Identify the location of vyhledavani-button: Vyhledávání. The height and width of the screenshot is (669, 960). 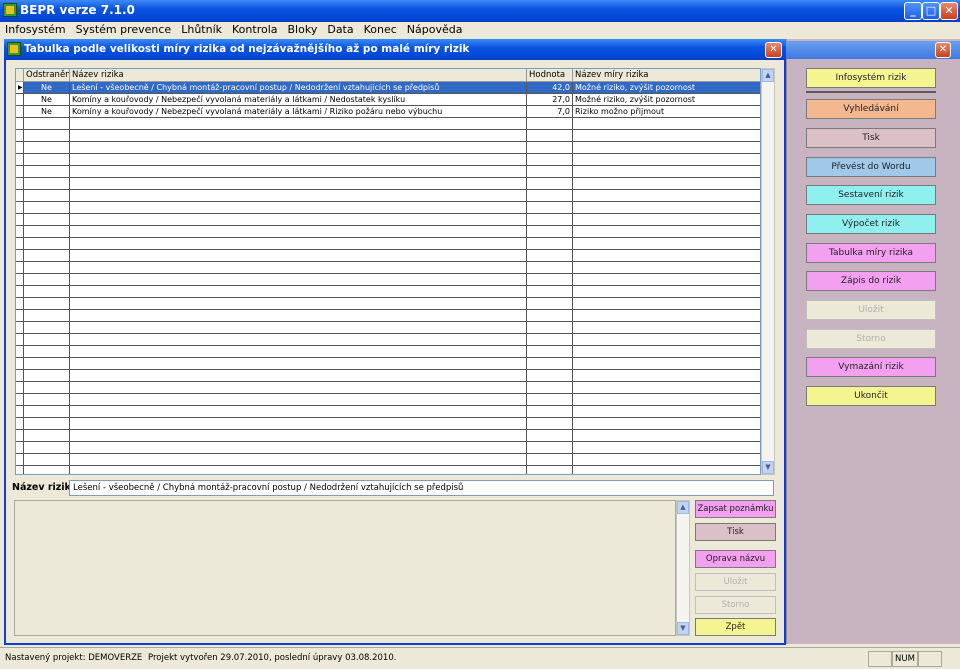
(871, 109).